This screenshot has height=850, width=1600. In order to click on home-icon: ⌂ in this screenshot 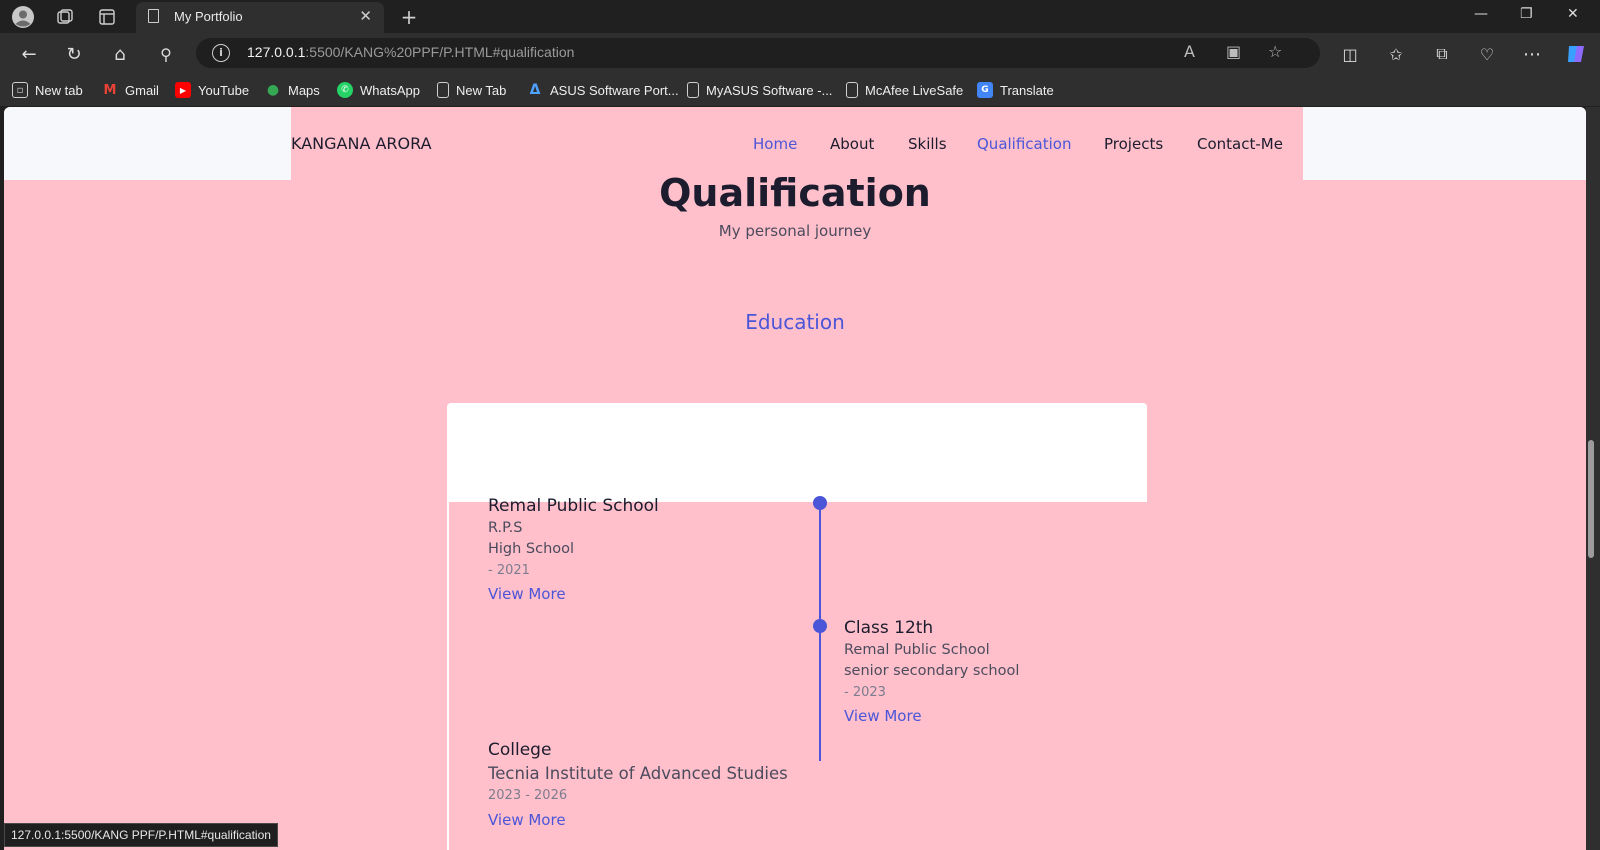, I will do `click(120, 54)`.